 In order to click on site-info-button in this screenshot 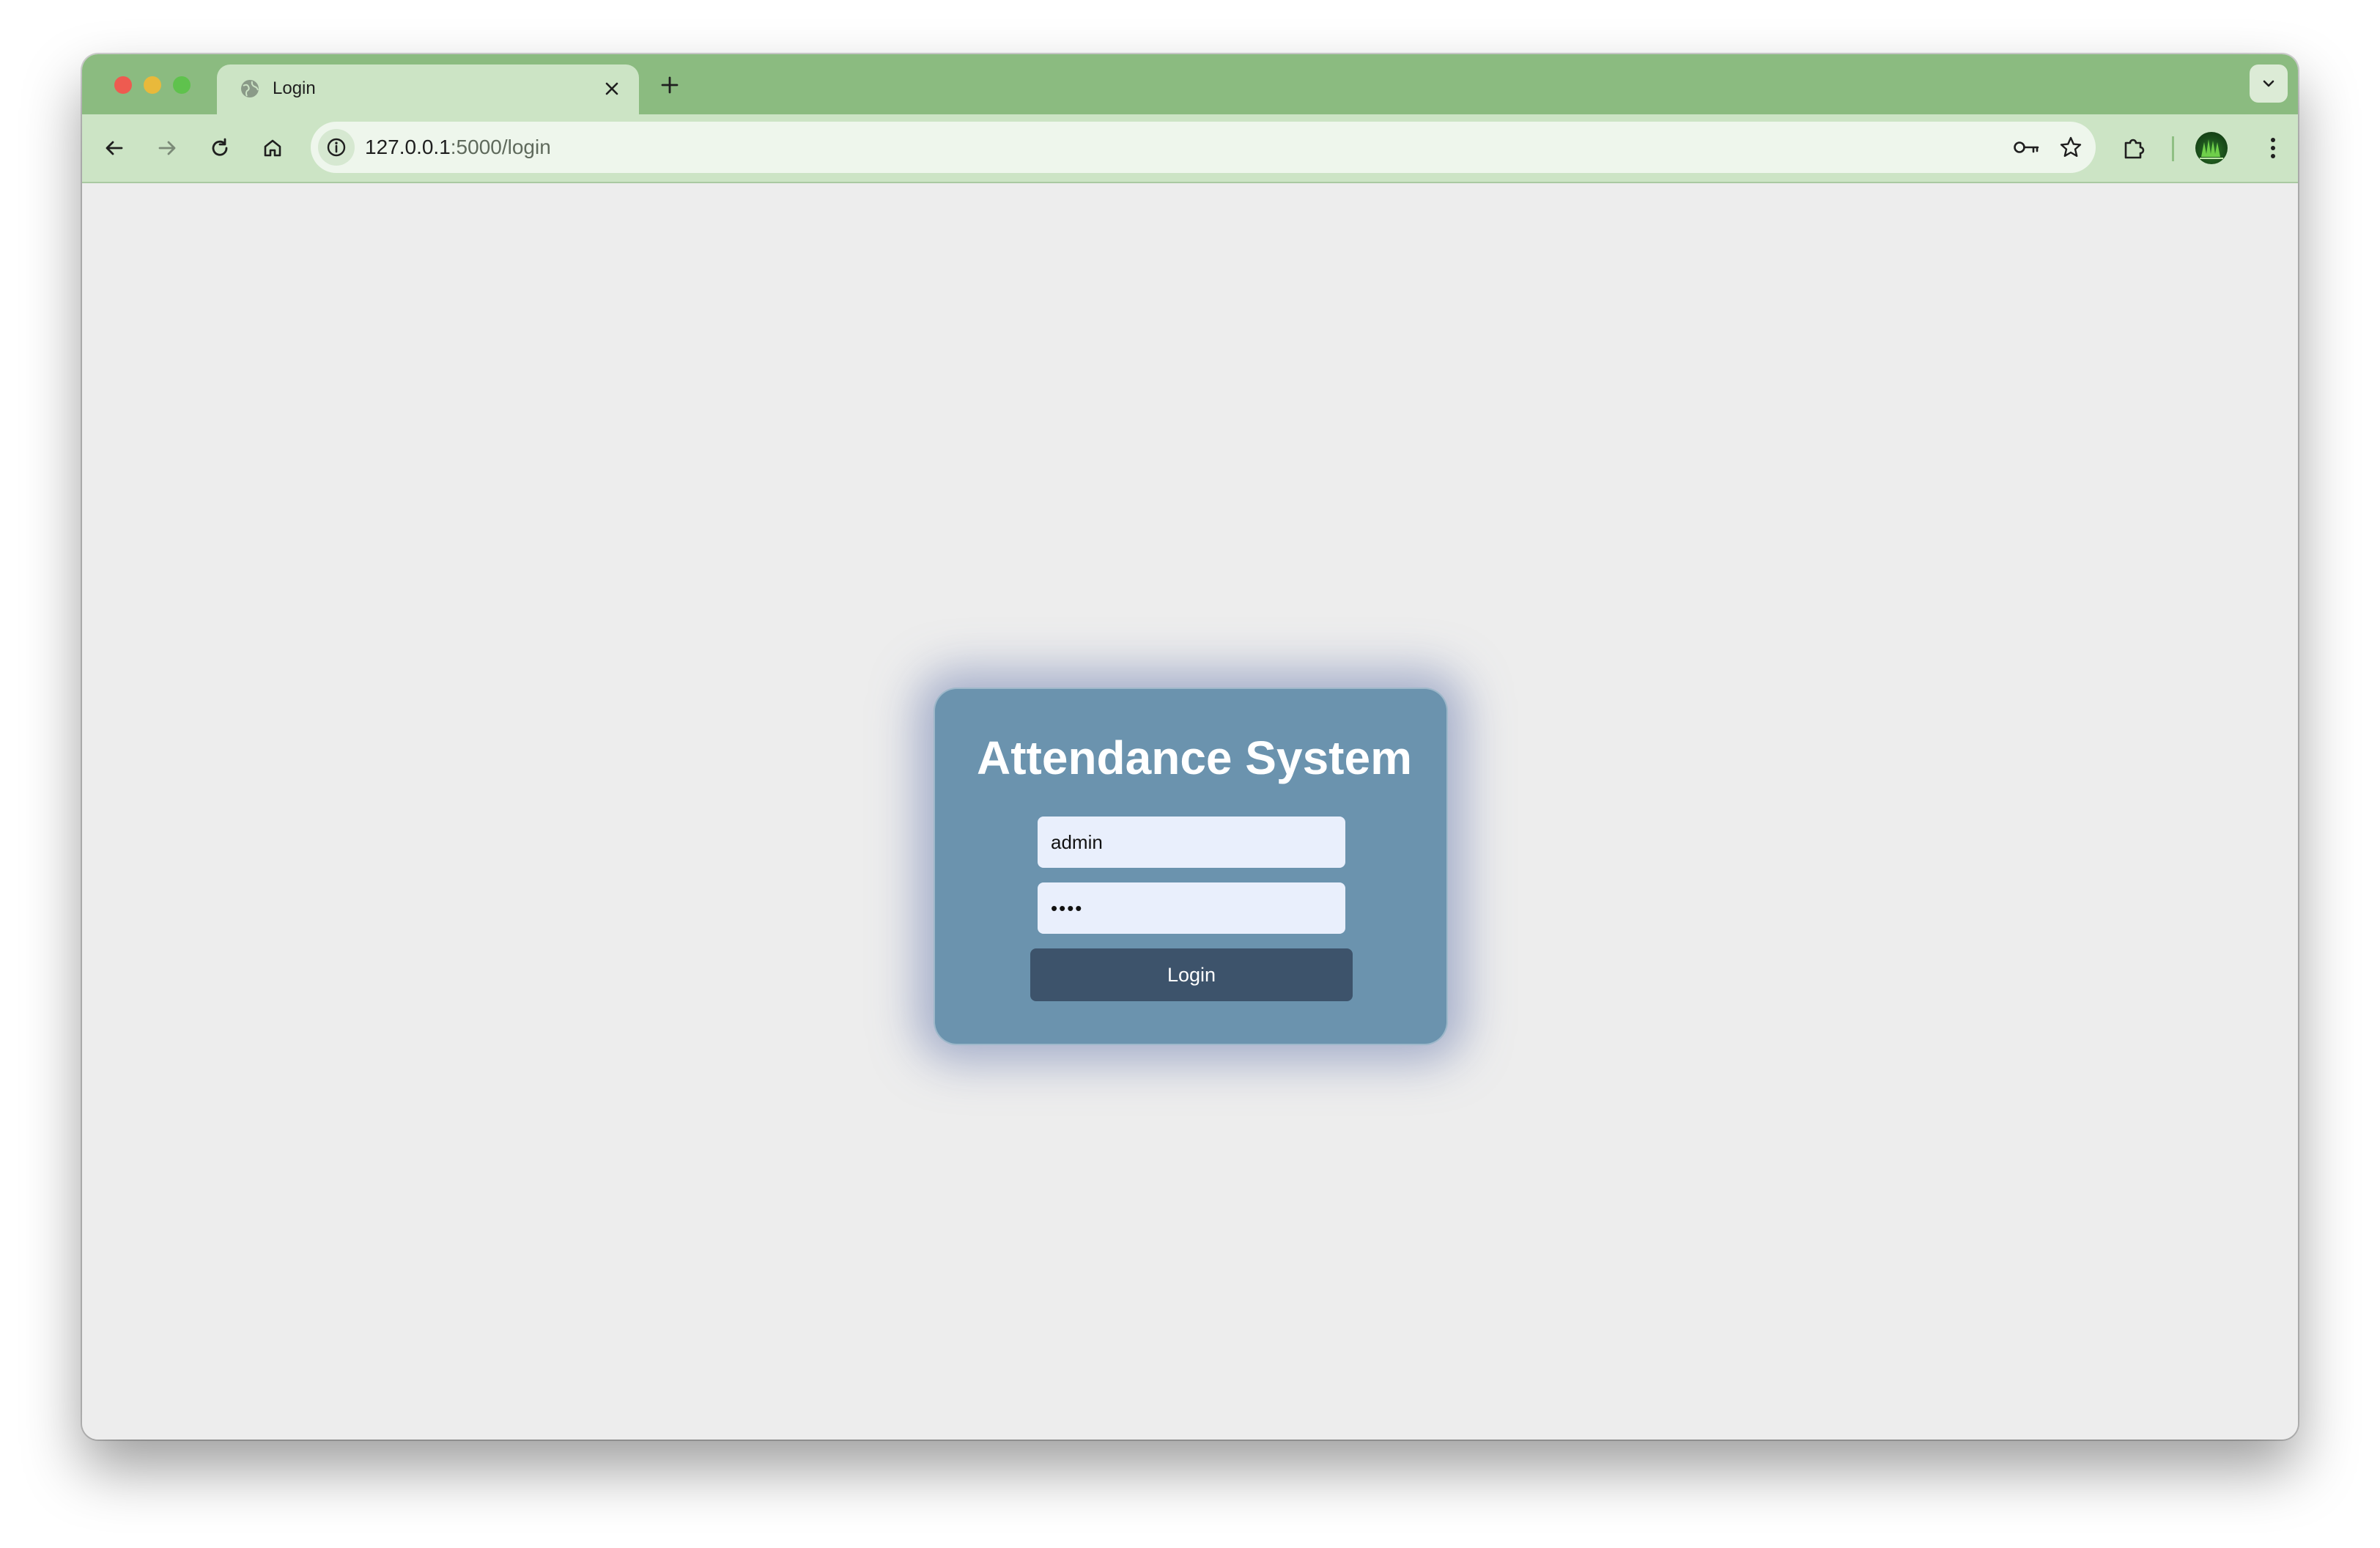, I will do `click(336, 147)`.